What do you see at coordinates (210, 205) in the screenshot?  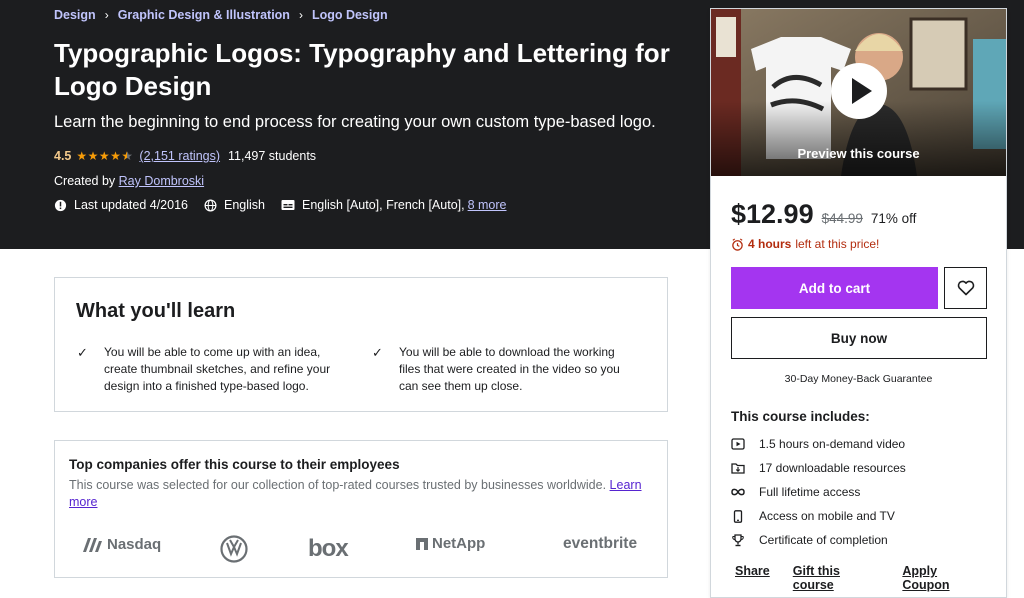 I see `globe-icon` at bounding box center [210, 205].